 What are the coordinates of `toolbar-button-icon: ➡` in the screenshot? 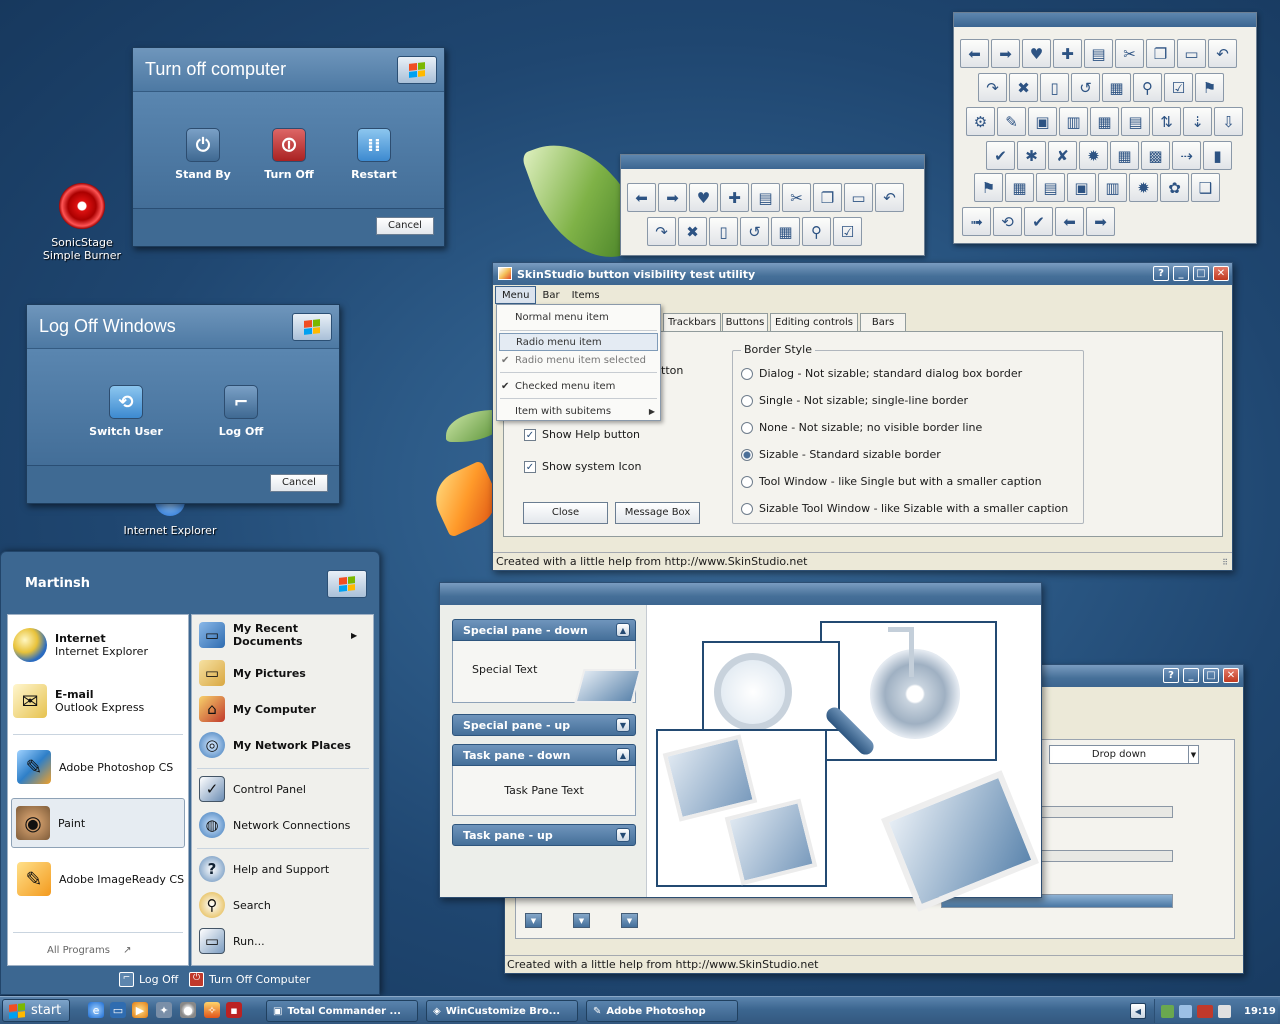 It's located at (1100, 221).